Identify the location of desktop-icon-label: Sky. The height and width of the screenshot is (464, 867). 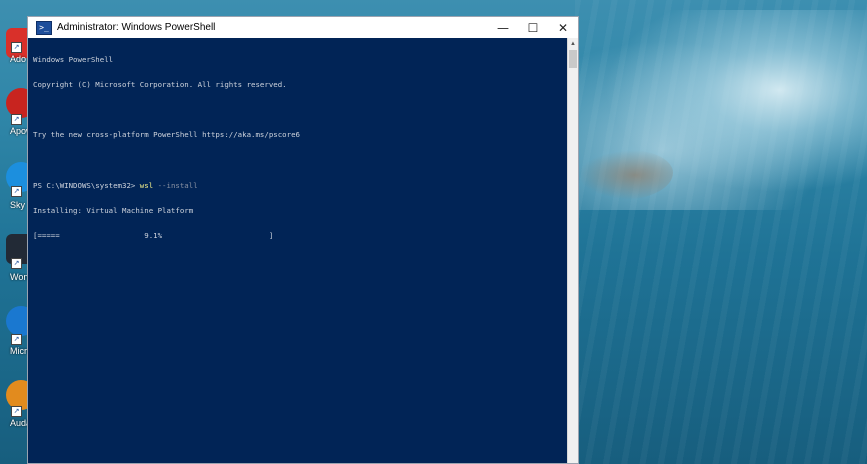
(18, 205).